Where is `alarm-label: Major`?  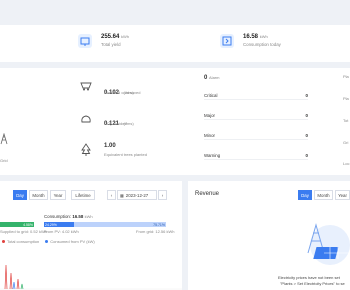 alarm-label: Major is located at coordinates (209, 115).